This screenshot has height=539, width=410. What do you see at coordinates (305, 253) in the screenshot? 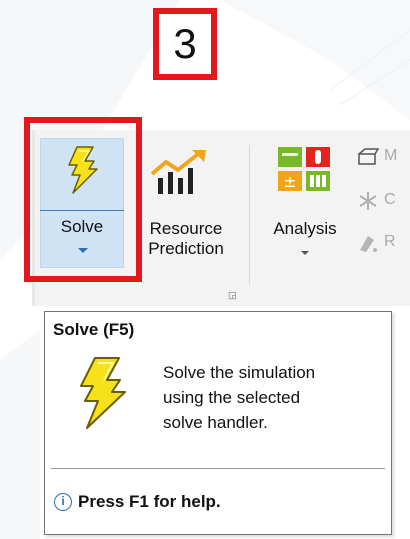
I see `analysis-dropdown-arrow` at bounding box center [305, 253].